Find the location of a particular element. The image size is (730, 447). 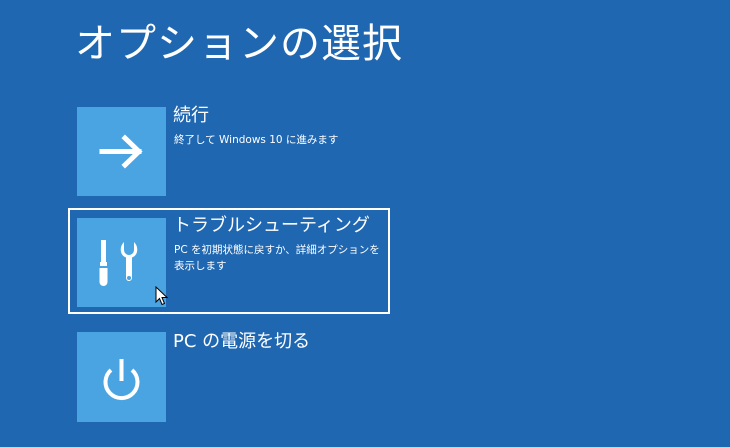

power-icon is located at coordinates (121, 380).